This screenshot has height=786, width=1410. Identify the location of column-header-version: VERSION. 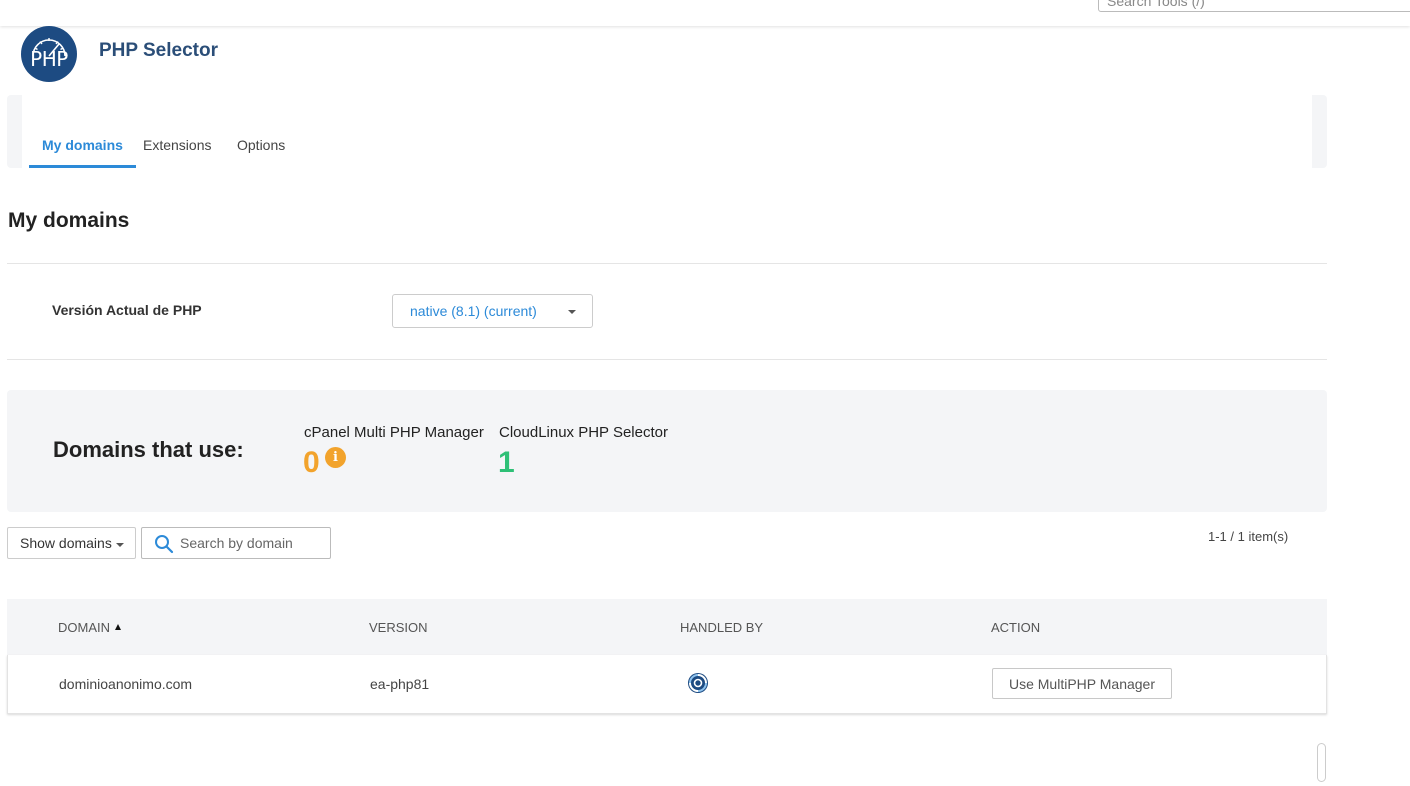
(398, 627).